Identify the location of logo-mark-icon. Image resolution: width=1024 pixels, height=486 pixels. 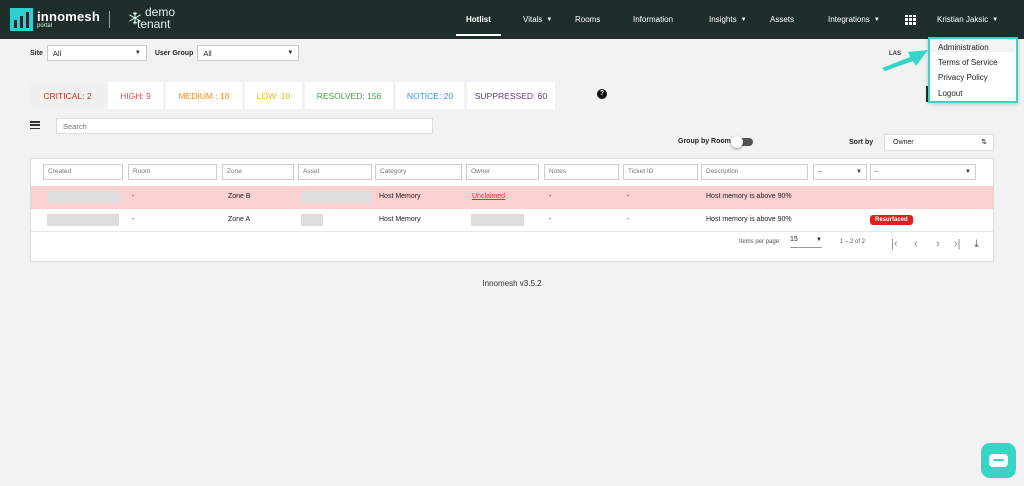
(21, 19).